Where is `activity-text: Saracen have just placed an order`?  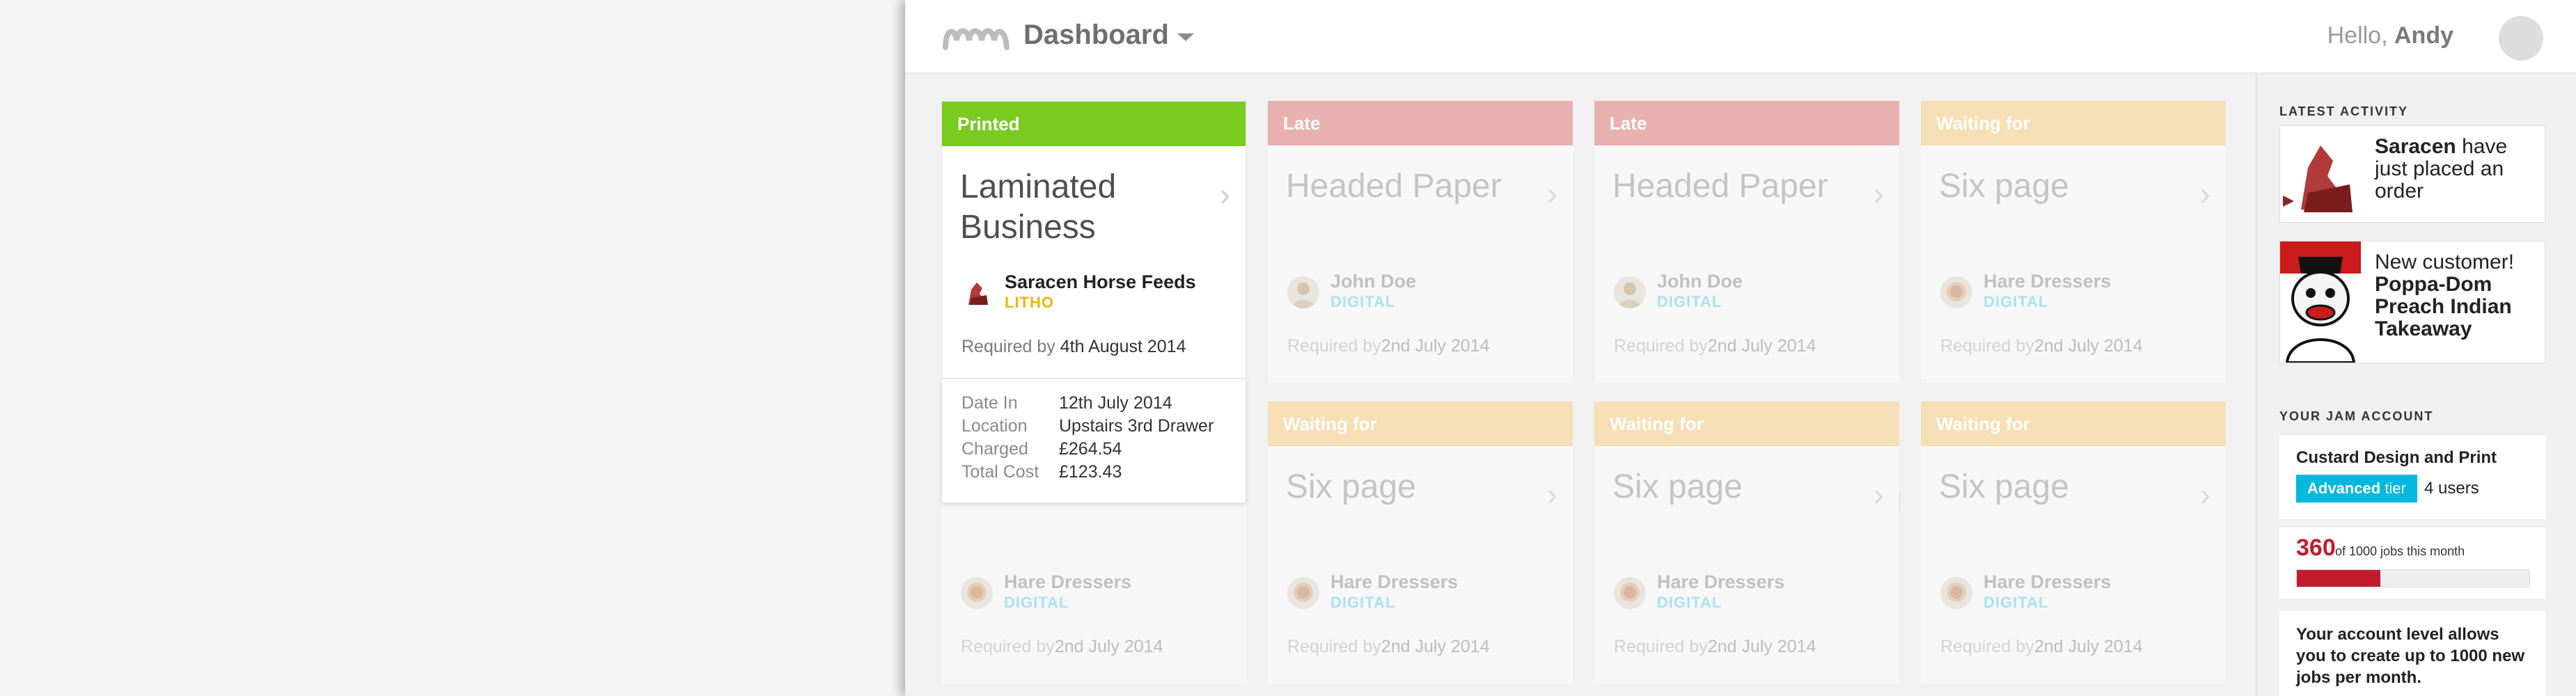 activity-text: Saracen have just placed an order is located at coordinates (2457, 169).